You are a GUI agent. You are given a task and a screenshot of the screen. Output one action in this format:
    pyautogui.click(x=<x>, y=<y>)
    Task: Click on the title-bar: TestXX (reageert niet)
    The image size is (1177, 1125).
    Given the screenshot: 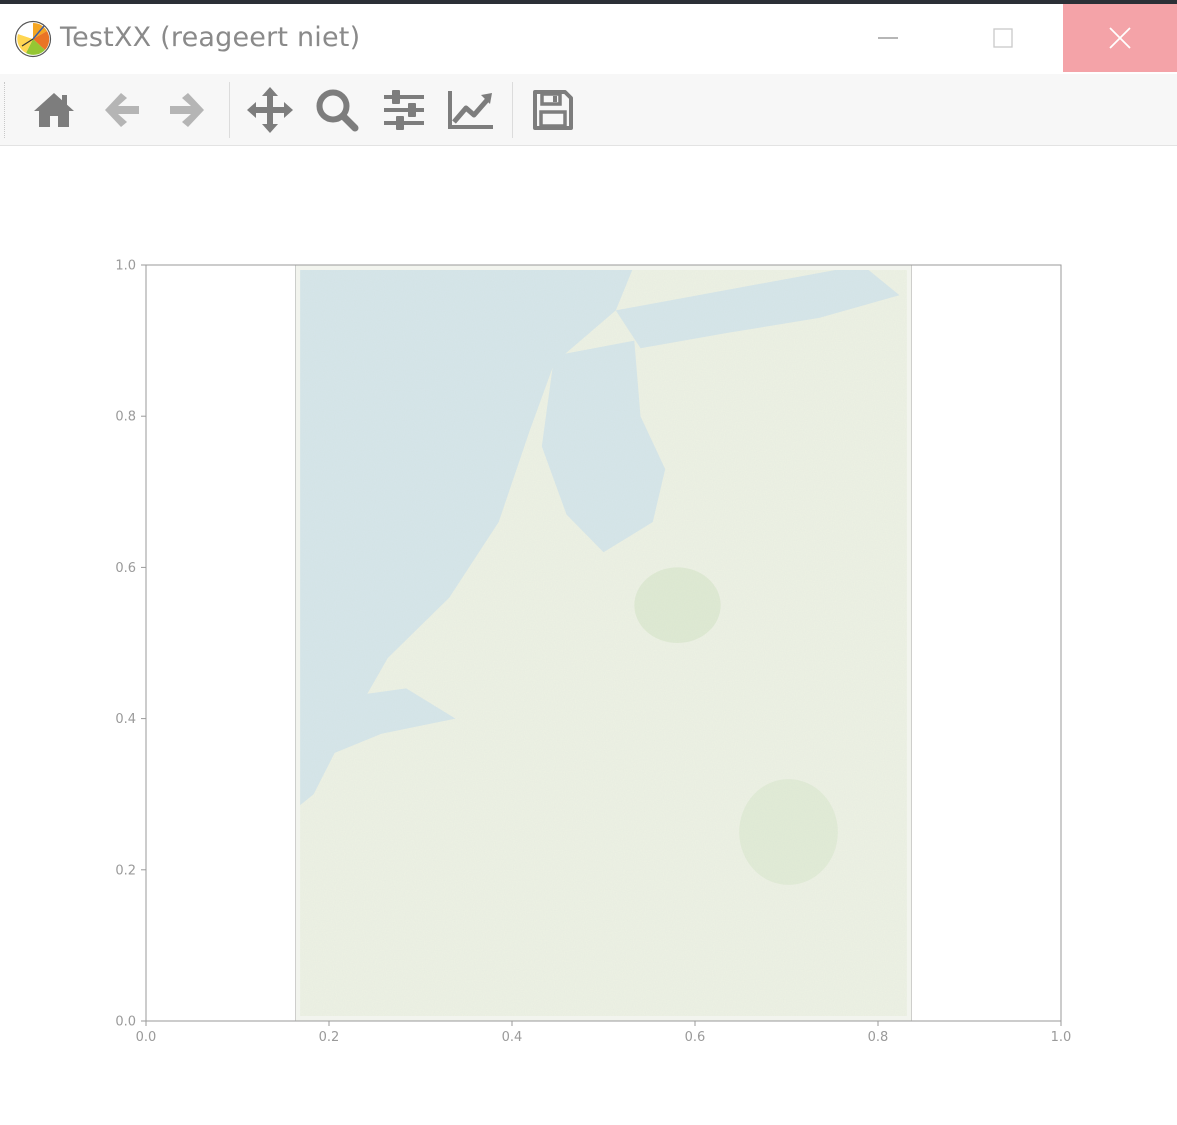 What is the action you would take?
    pyautogui.click(x=588, y=39)
    